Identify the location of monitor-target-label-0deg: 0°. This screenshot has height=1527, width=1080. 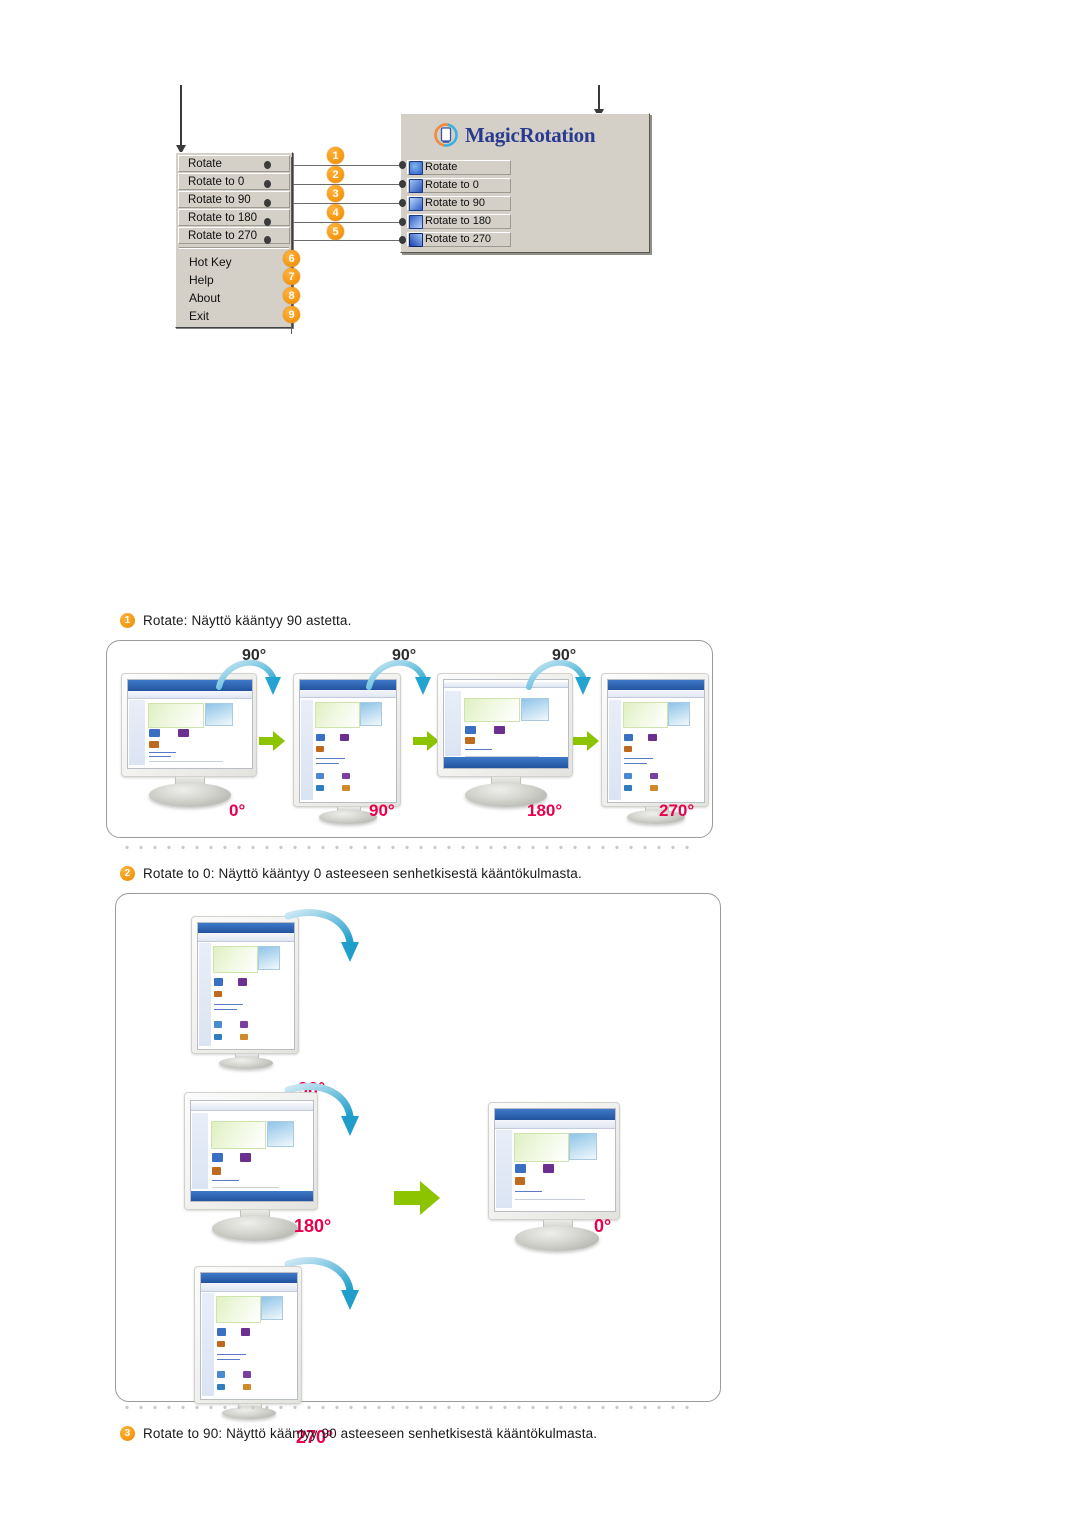
(603, 1226).